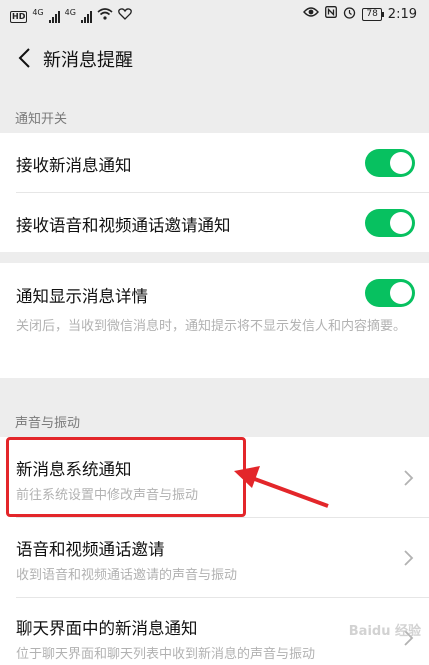  Describe the element at coordinates (390, 163) in the screenshot. I see `receive-new-msg-toggle` at that location.